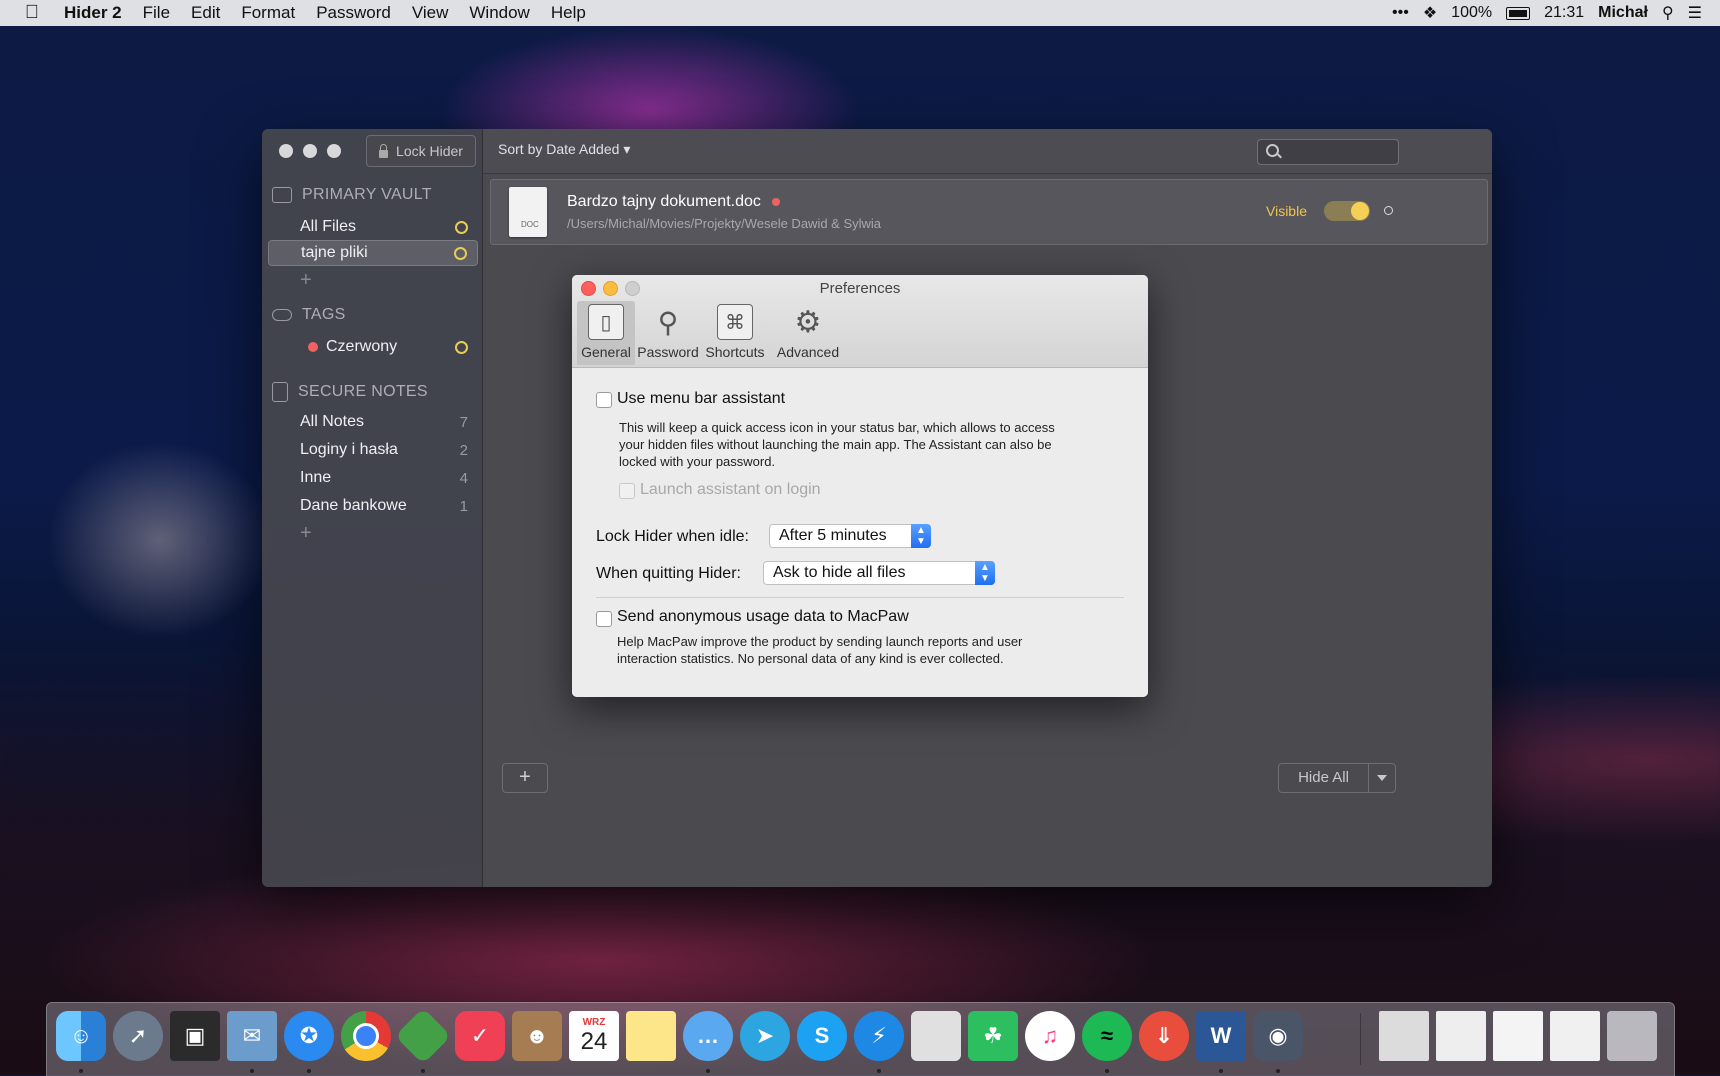  I want to click on chevron-down-icon: ▾, so click(627, 149).